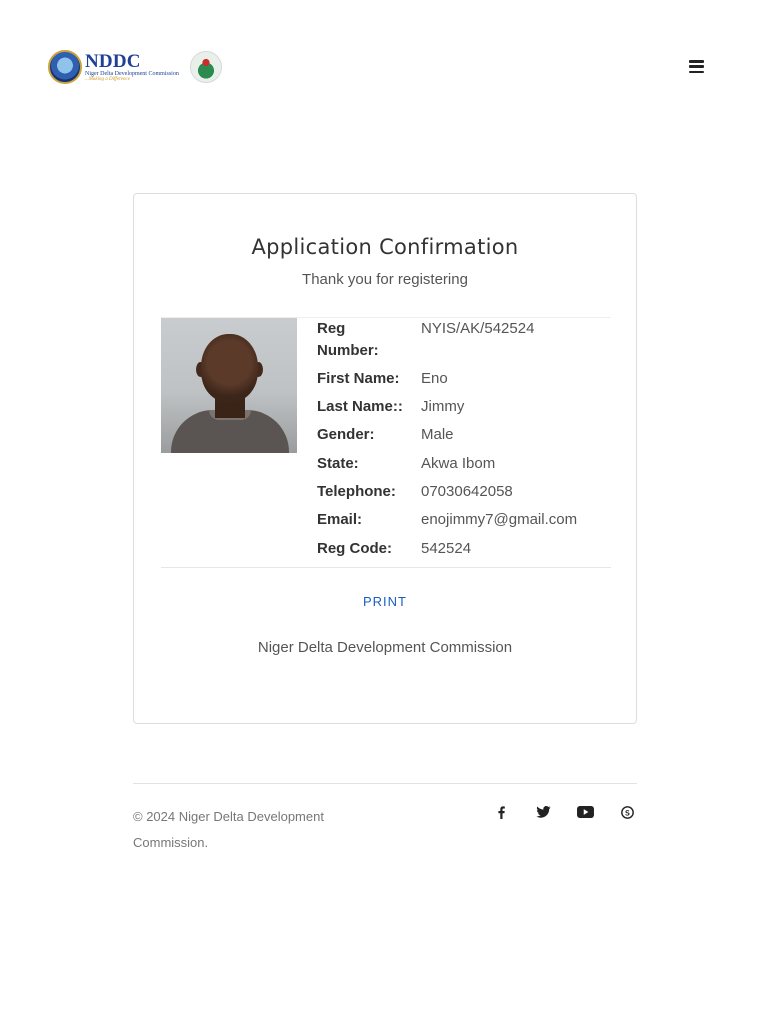 This screenshot has height=1024, width=768. Describe the element at coordinates (478, 328) in the screenshot. I see `field-value: NYIS/AK/542524` at that location.